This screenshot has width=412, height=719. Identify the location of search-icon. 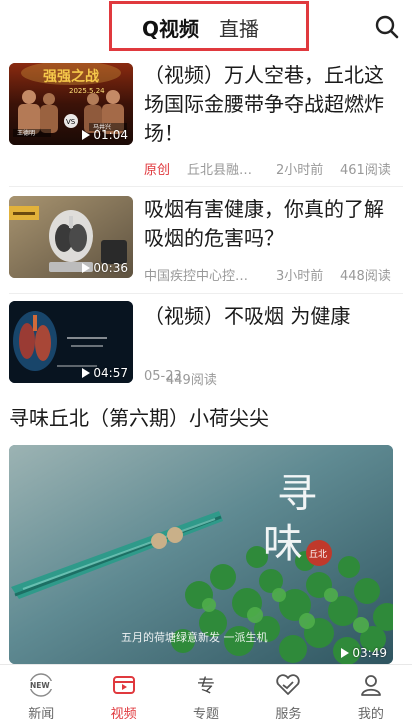
(387, 27).